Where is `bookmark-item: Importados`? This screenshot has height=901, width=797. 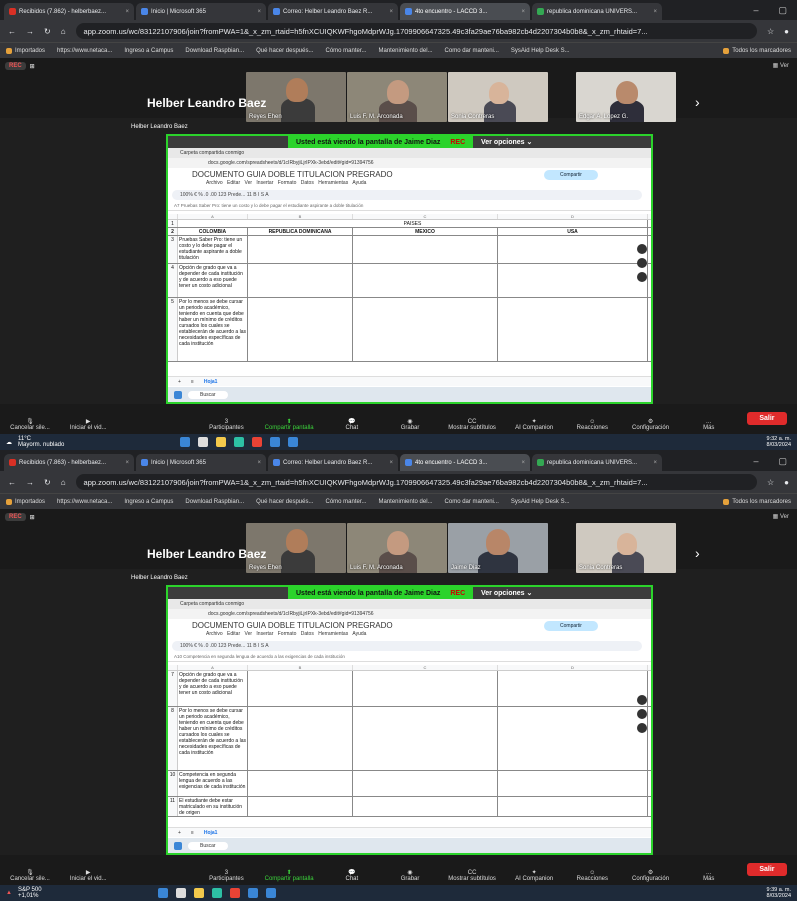
bookmark-item: Importados is located at coordinates (25, 501).